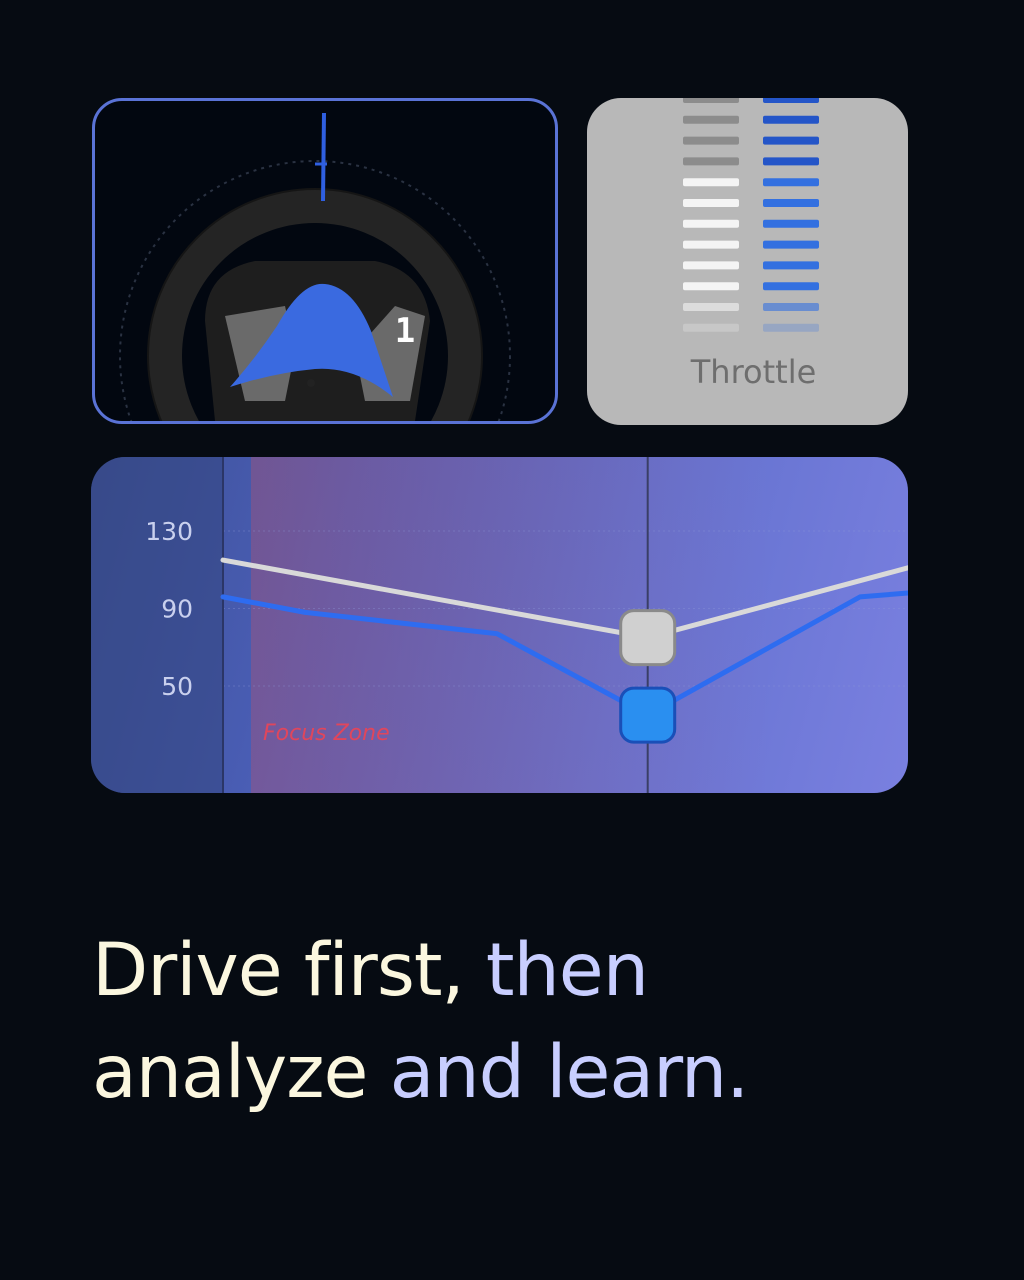  What do you see at coordinates (157, 625) in the screenshot?
I see `chart-axis-band` at bounding box center [157, 625].